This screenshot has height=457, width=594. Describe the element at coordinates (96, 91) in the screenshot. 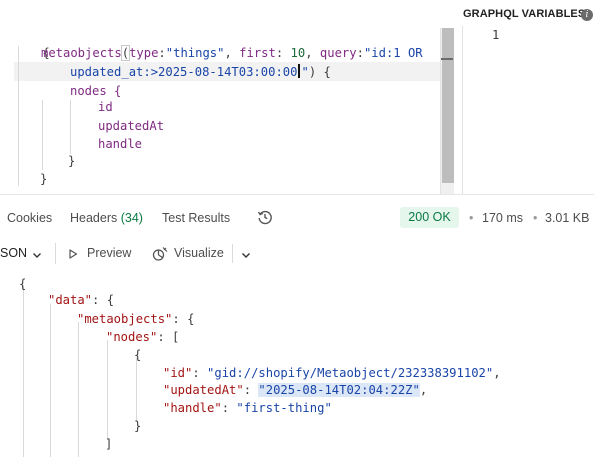

I see `code-line-4: nodes {` at that location.